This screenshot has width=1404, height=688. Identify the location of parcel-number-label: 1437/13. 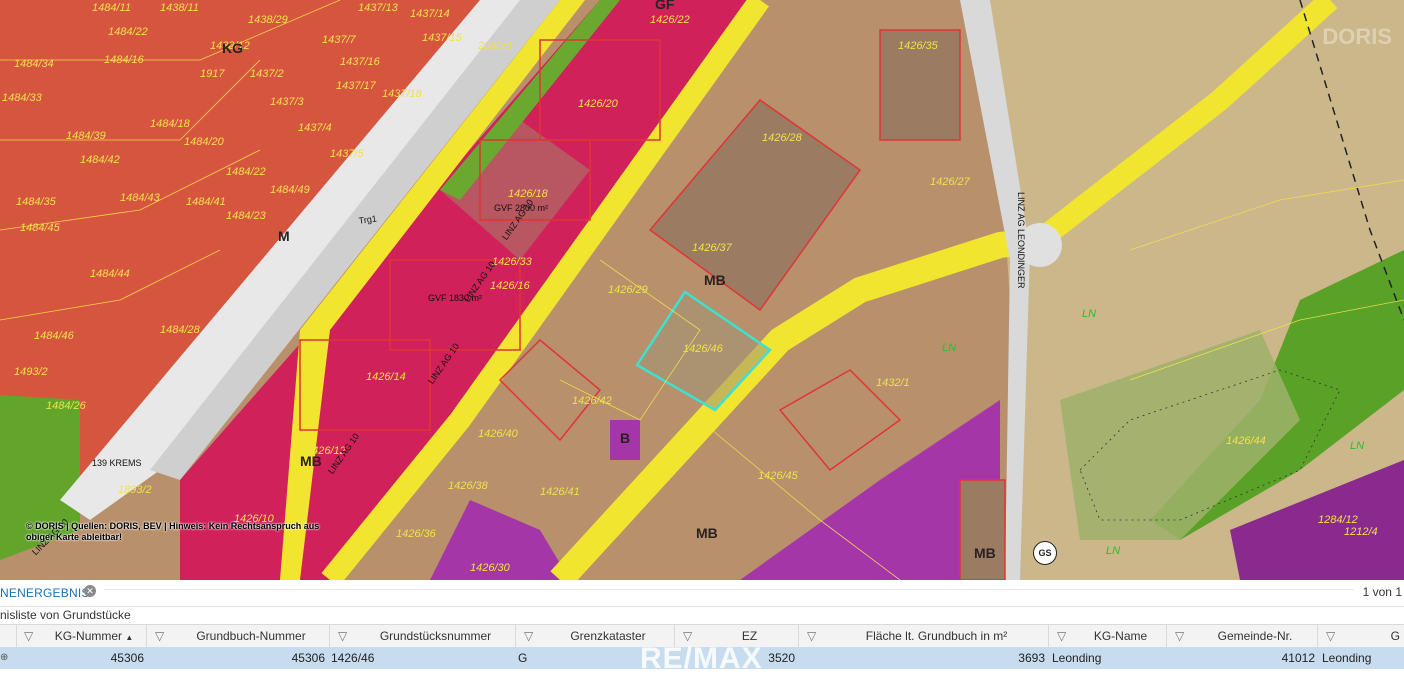
(378, 8).